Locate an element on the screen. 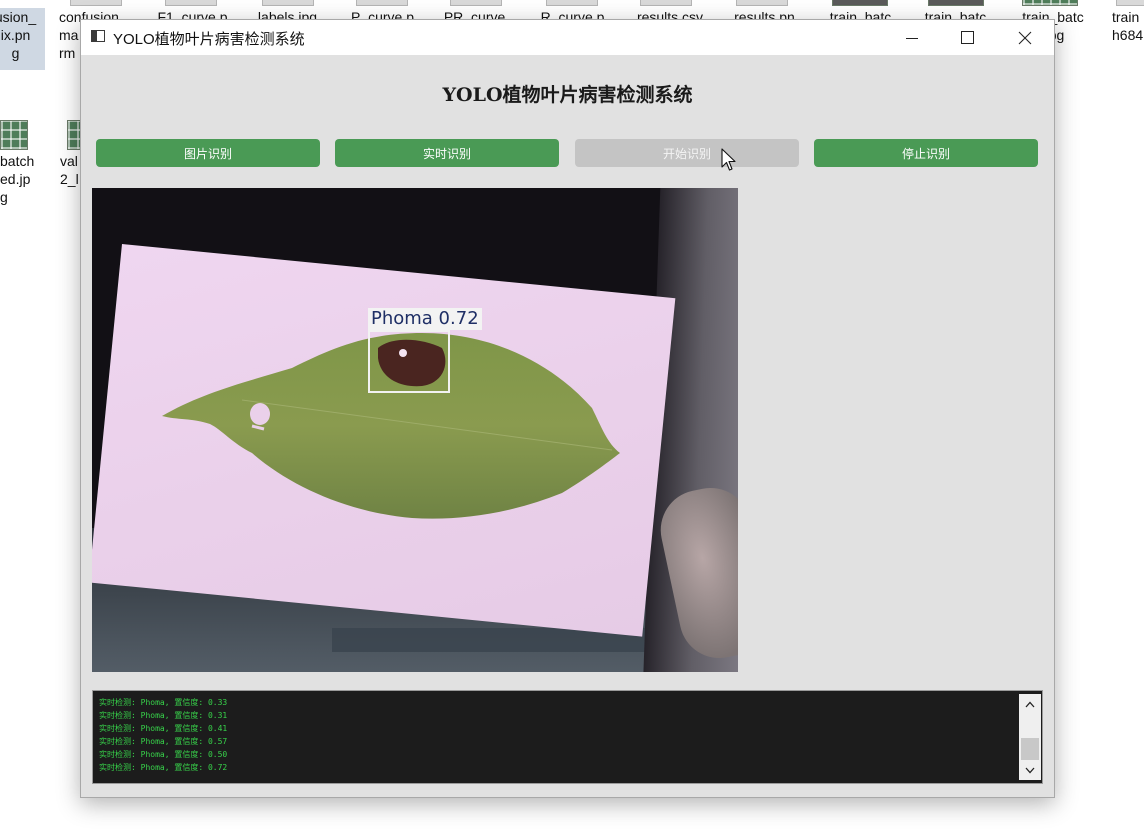 The height and width of the screenshot is (829, 1144). window-title: YOLO植物叶片病害检测系统 is located at coordinates (209, 39).